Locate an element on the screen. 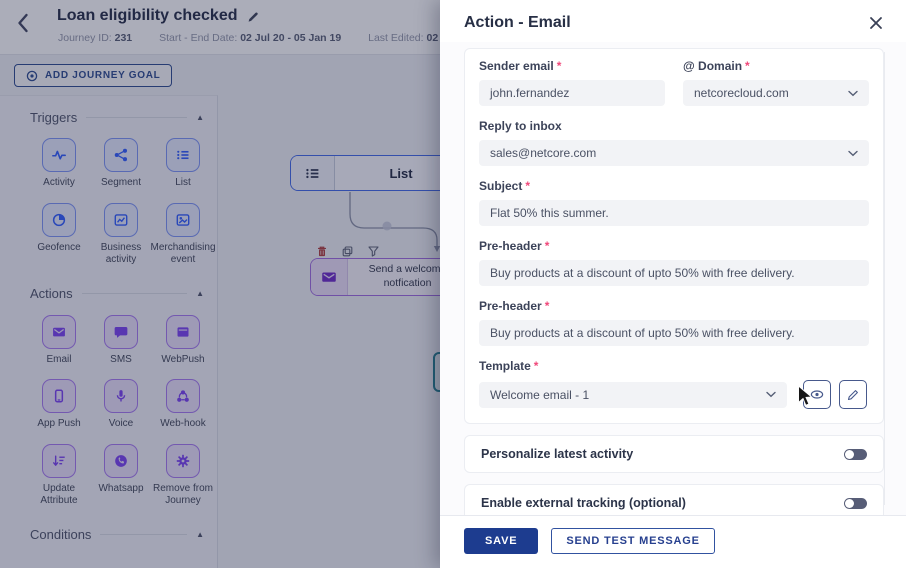 The image size is (906, 568). save-button: SAVE is located at coordinates (501, 541).